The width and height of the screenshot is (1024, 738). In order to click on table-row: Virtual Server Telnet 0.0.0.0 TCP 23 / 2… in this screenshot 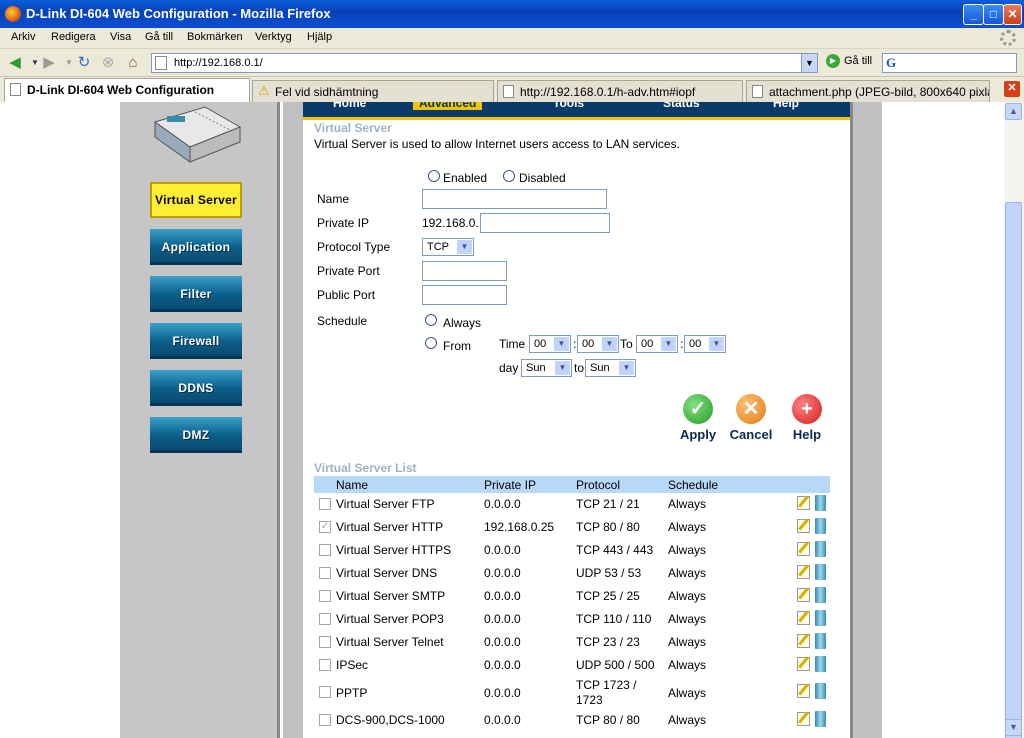, I will do `click(572, 642)`.